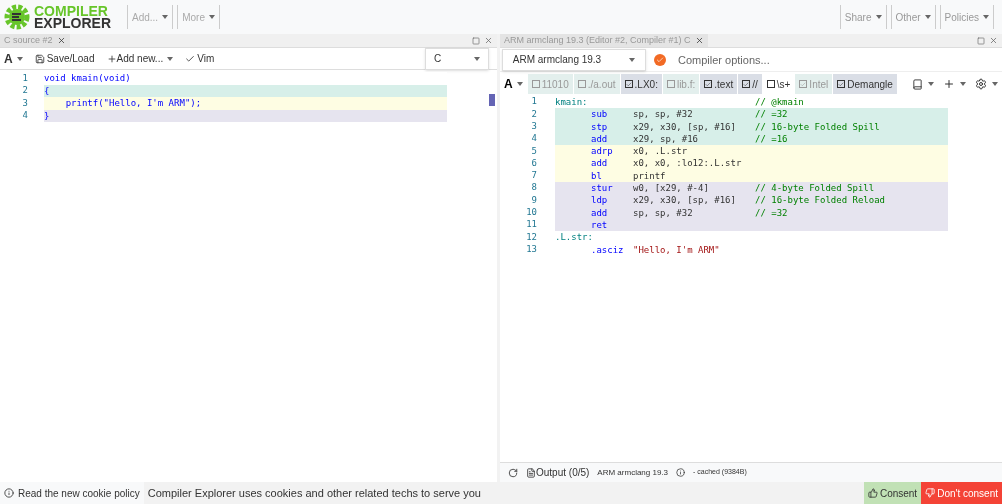 The height and width of the screenshot is (504, 1002). Describe the element at coordinates (677, 249) in the screenshot. I see `asm-operands: "Hello, I'm ARM"` at that location.